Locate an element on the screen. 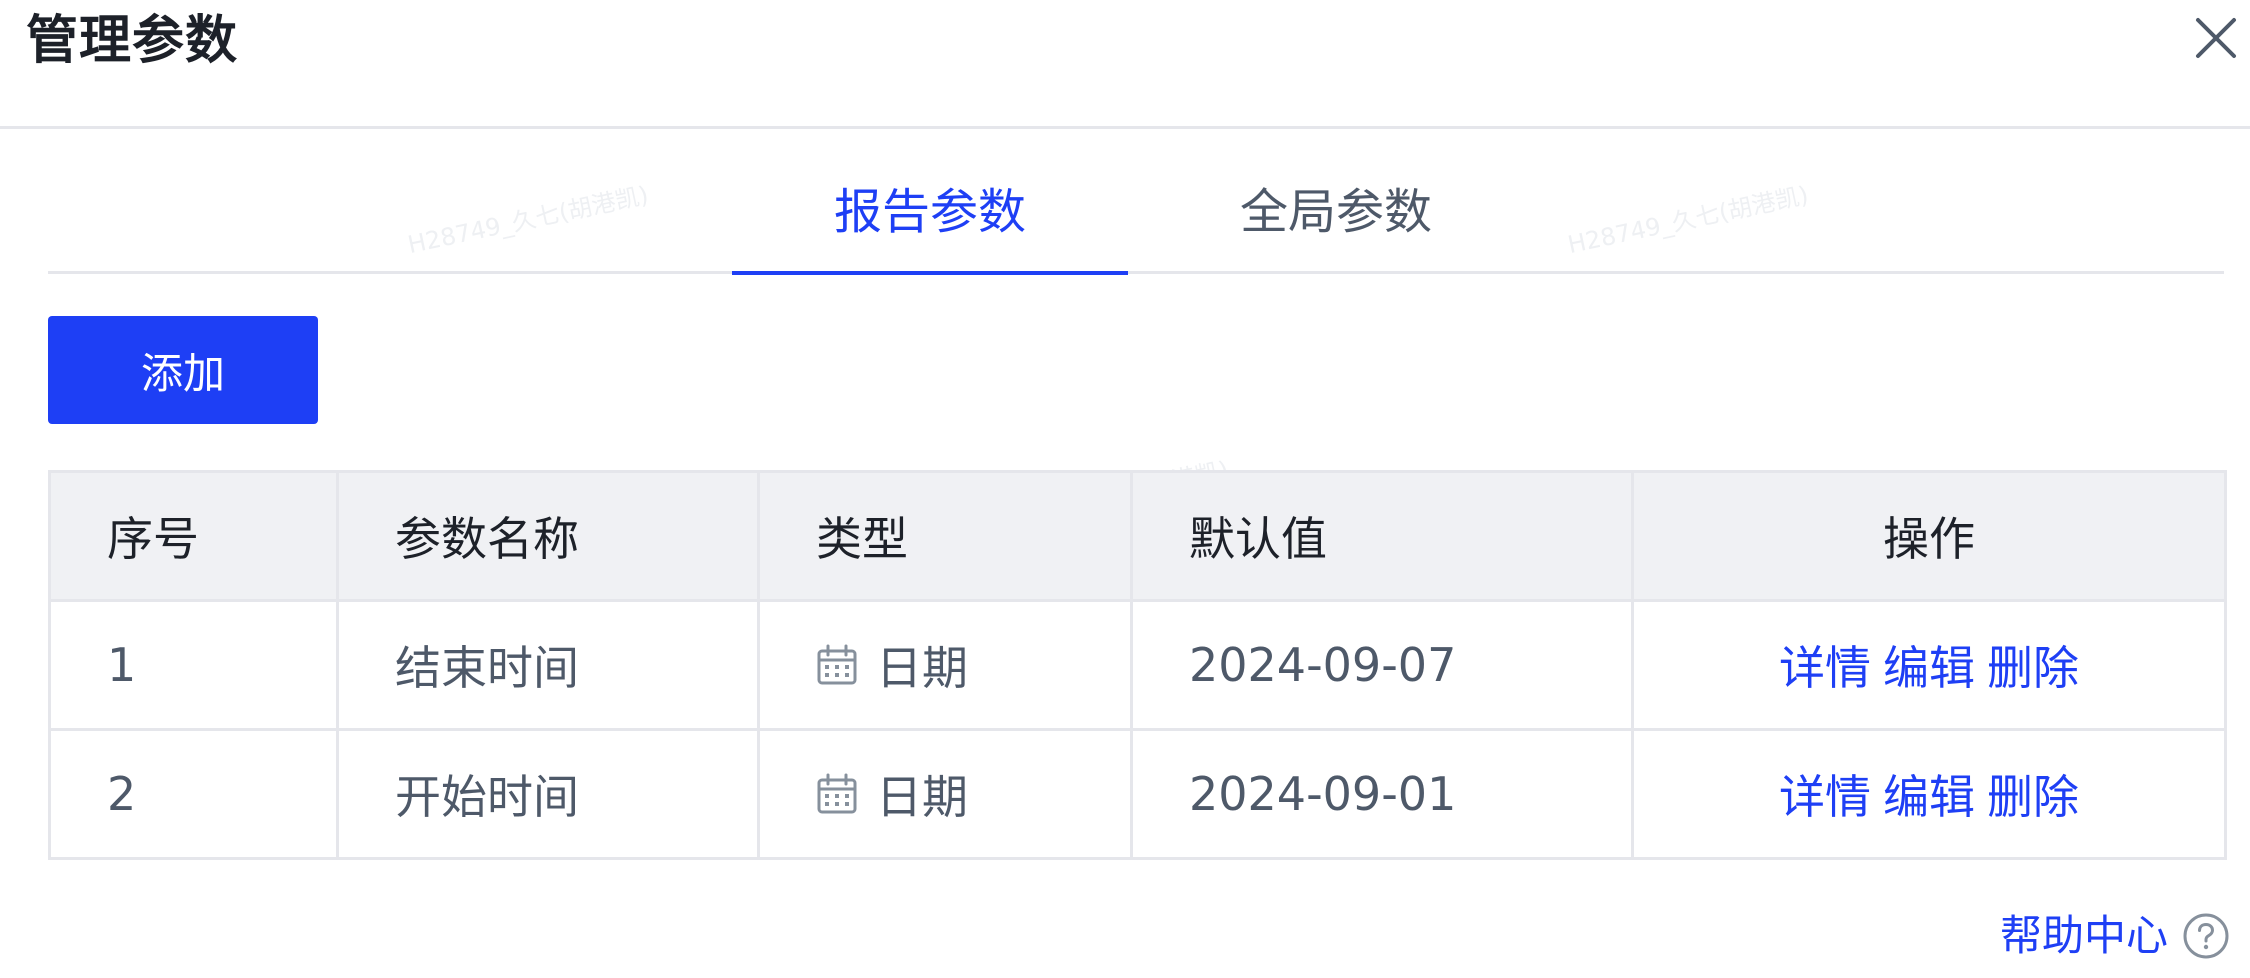 The image size is (2250, 978). header-param-name: 参数名称 is located at coordinates (548, 536).